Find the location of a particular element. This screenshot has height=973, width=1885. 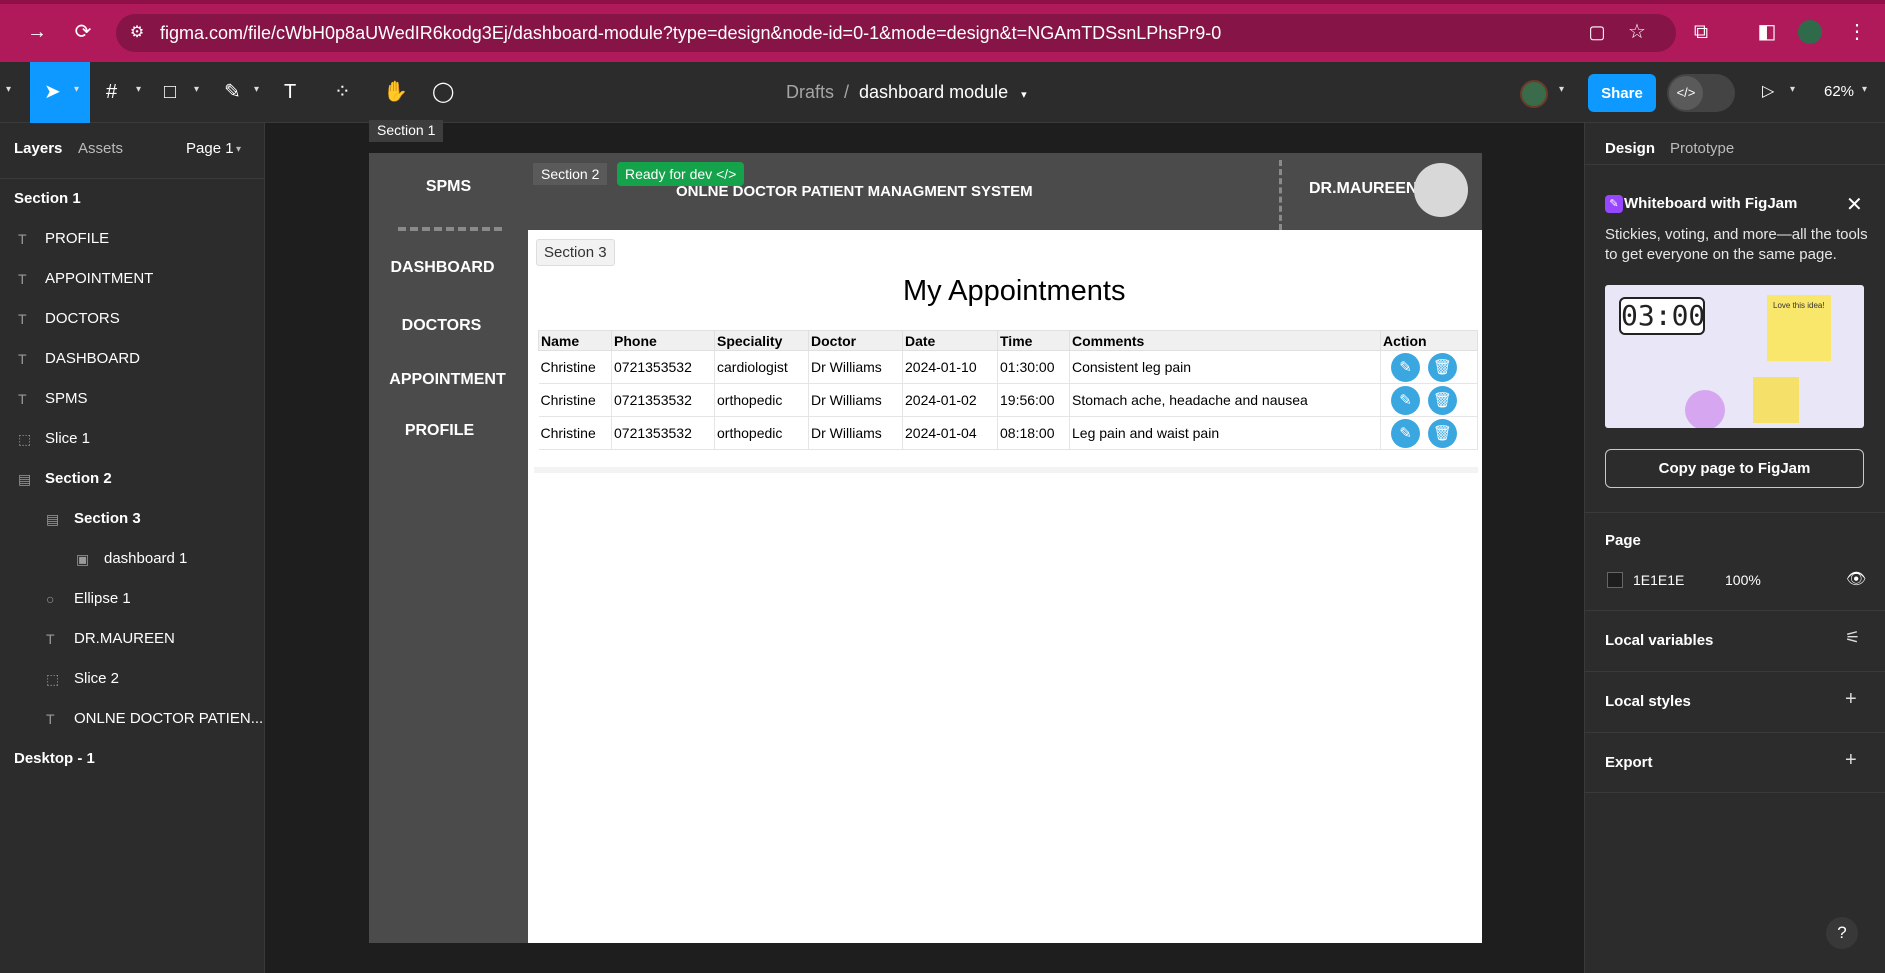

layer-item: ▣ dashboard 1 is located at coordinates (132, 559).